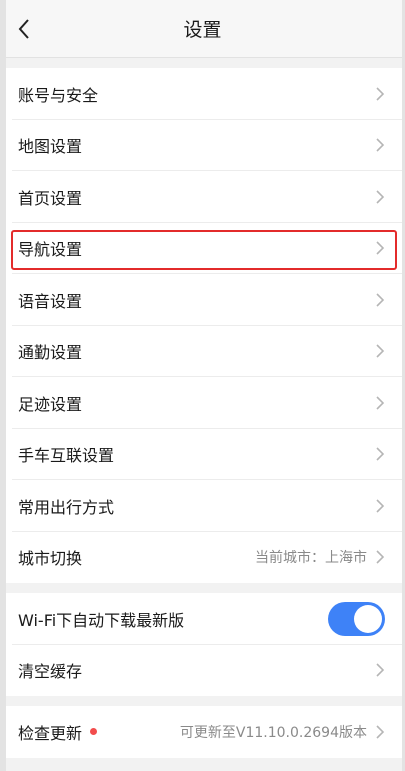 This screenshot has height=771, width=405. I want to click on row-account-security: 账号与安全, so click(202, 94).